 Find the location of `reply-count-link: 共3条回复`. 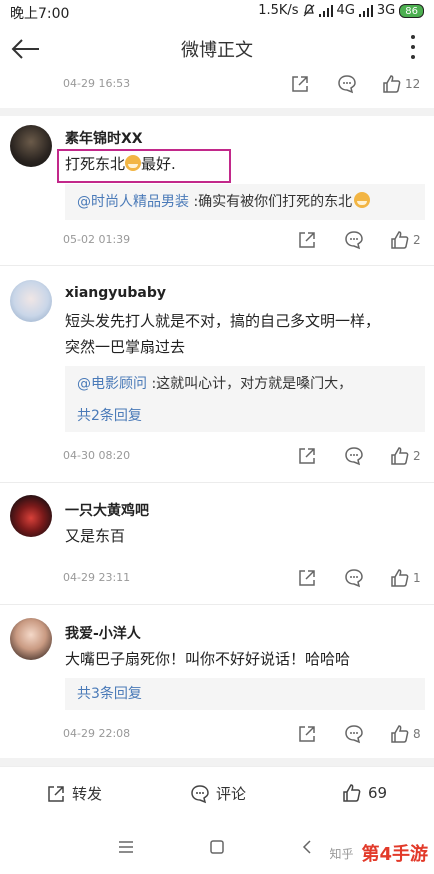

reply-count-link: 共3条回复 is located at coordinates (245, 694).